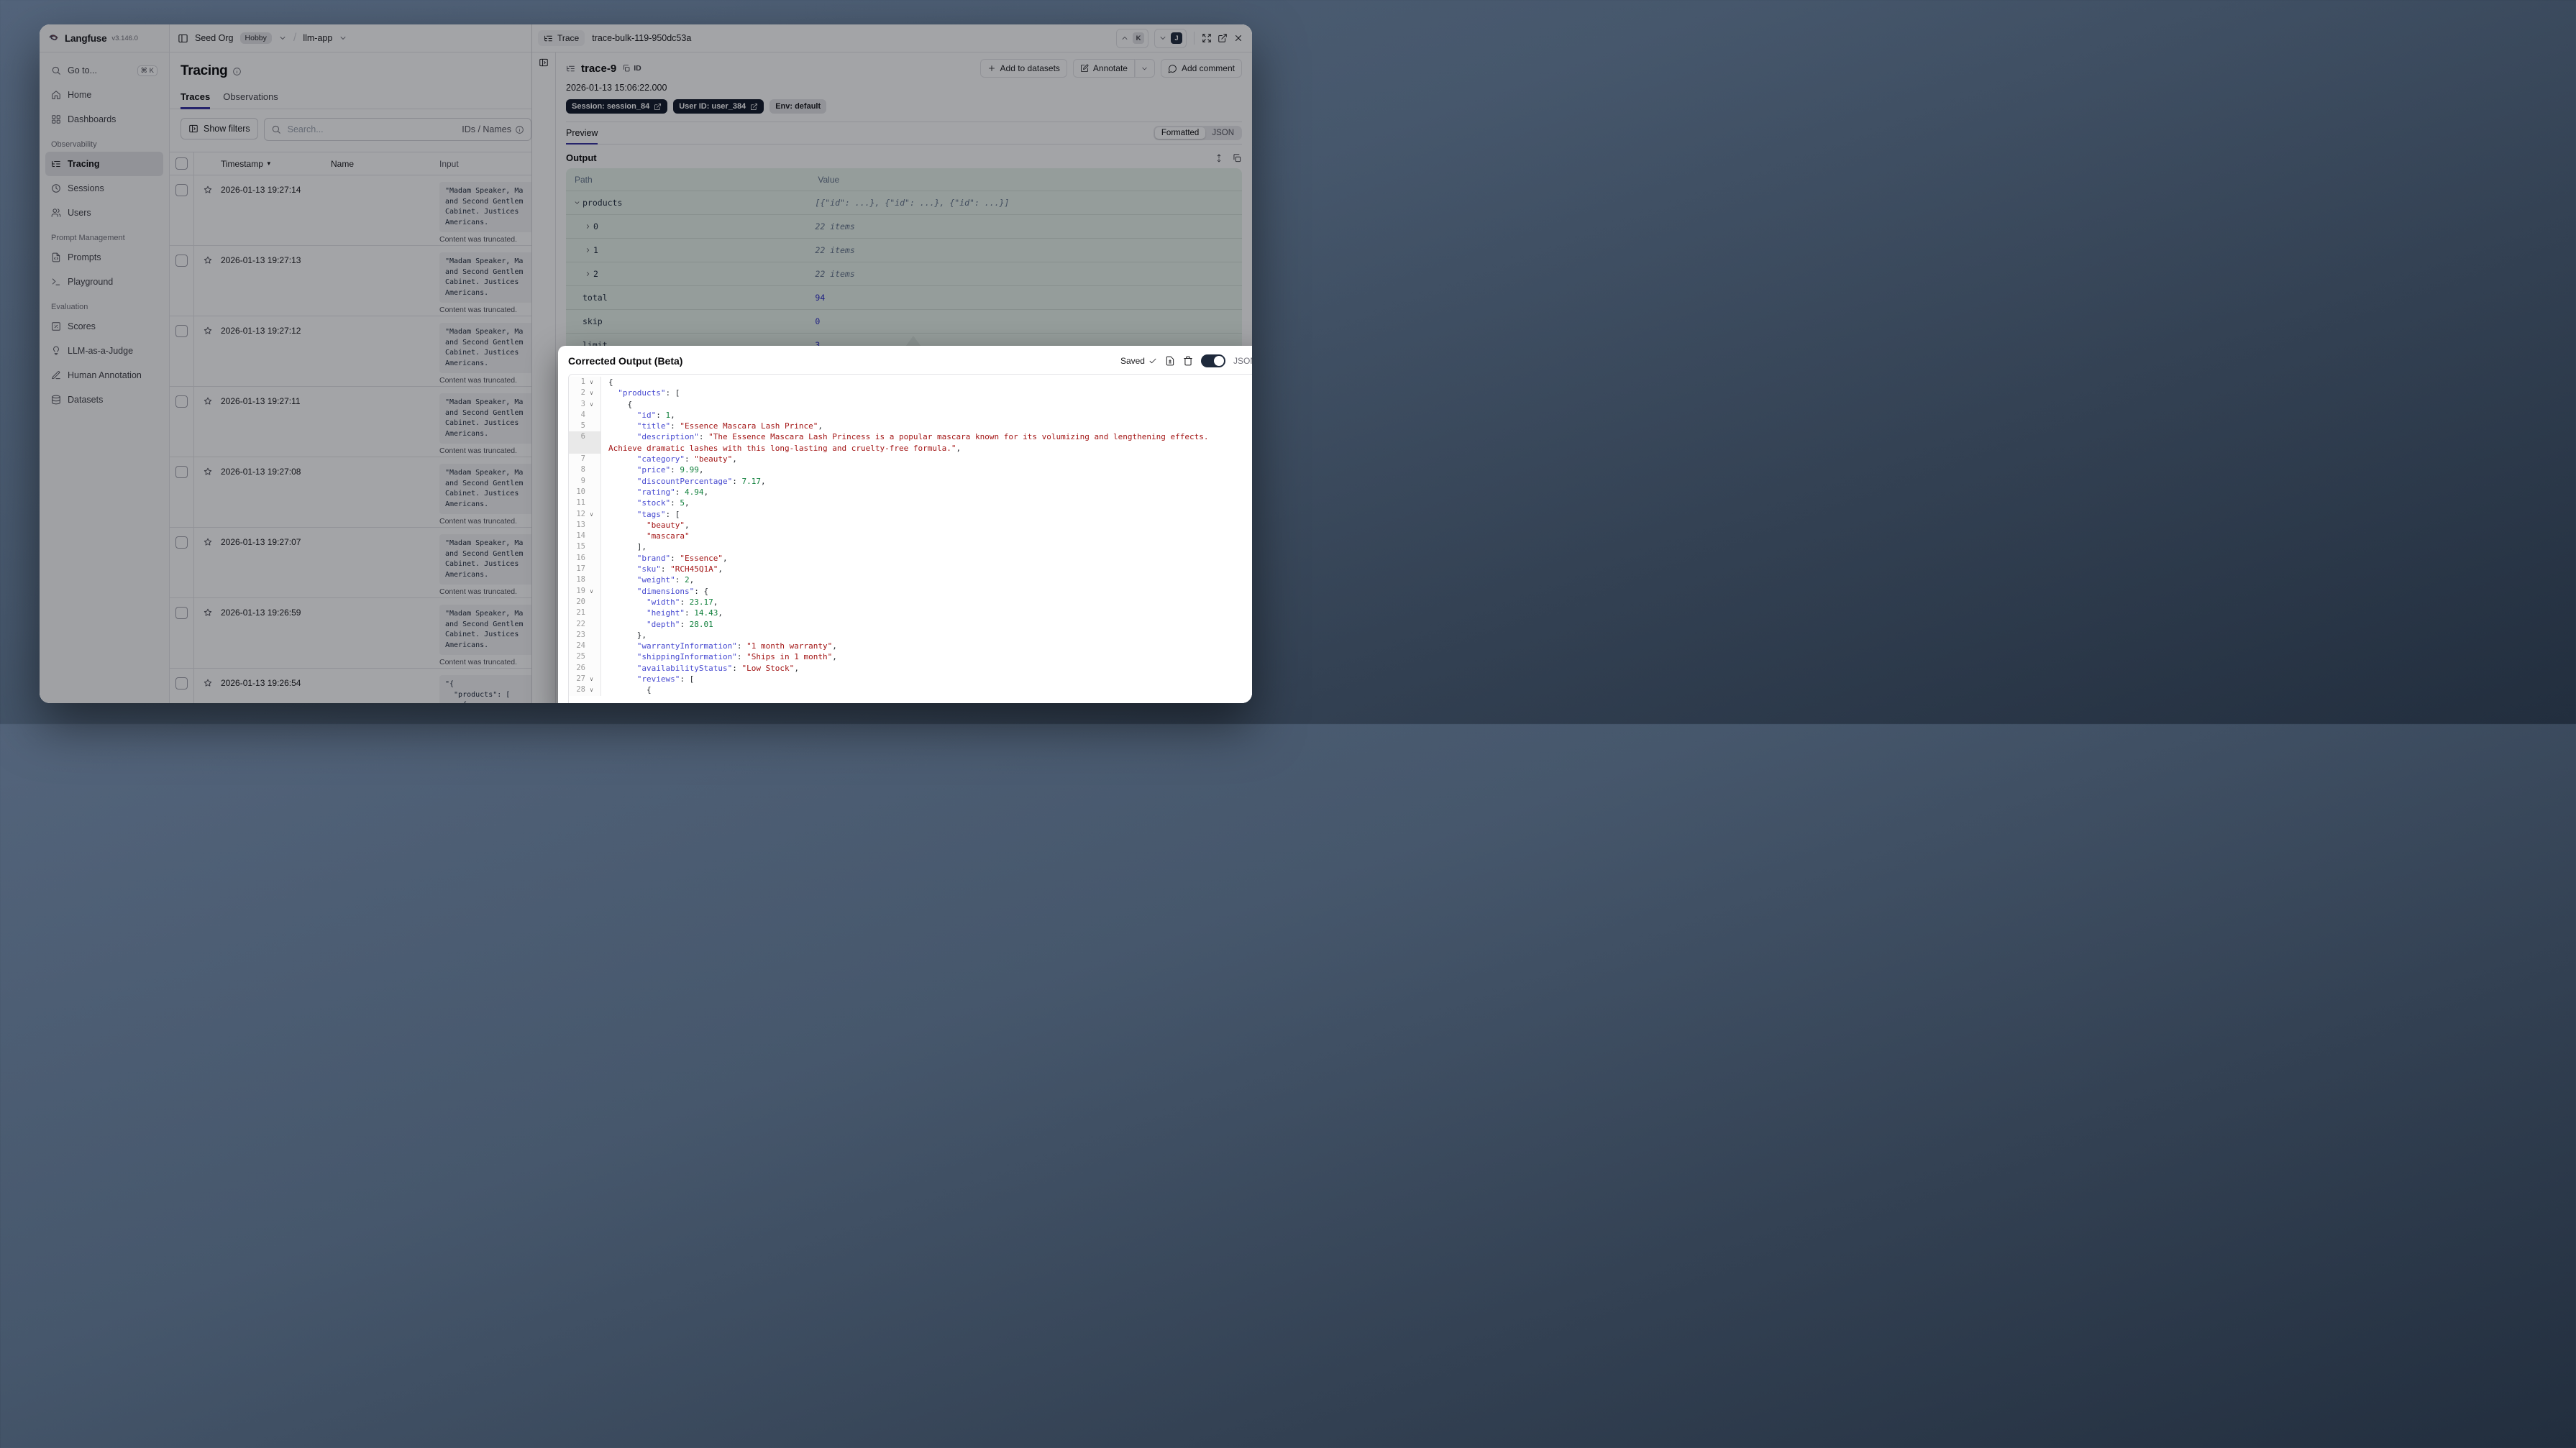 This screenshot has height=1448, width=2576. I want to click on copy-id-button: ID, so click(631, 68).